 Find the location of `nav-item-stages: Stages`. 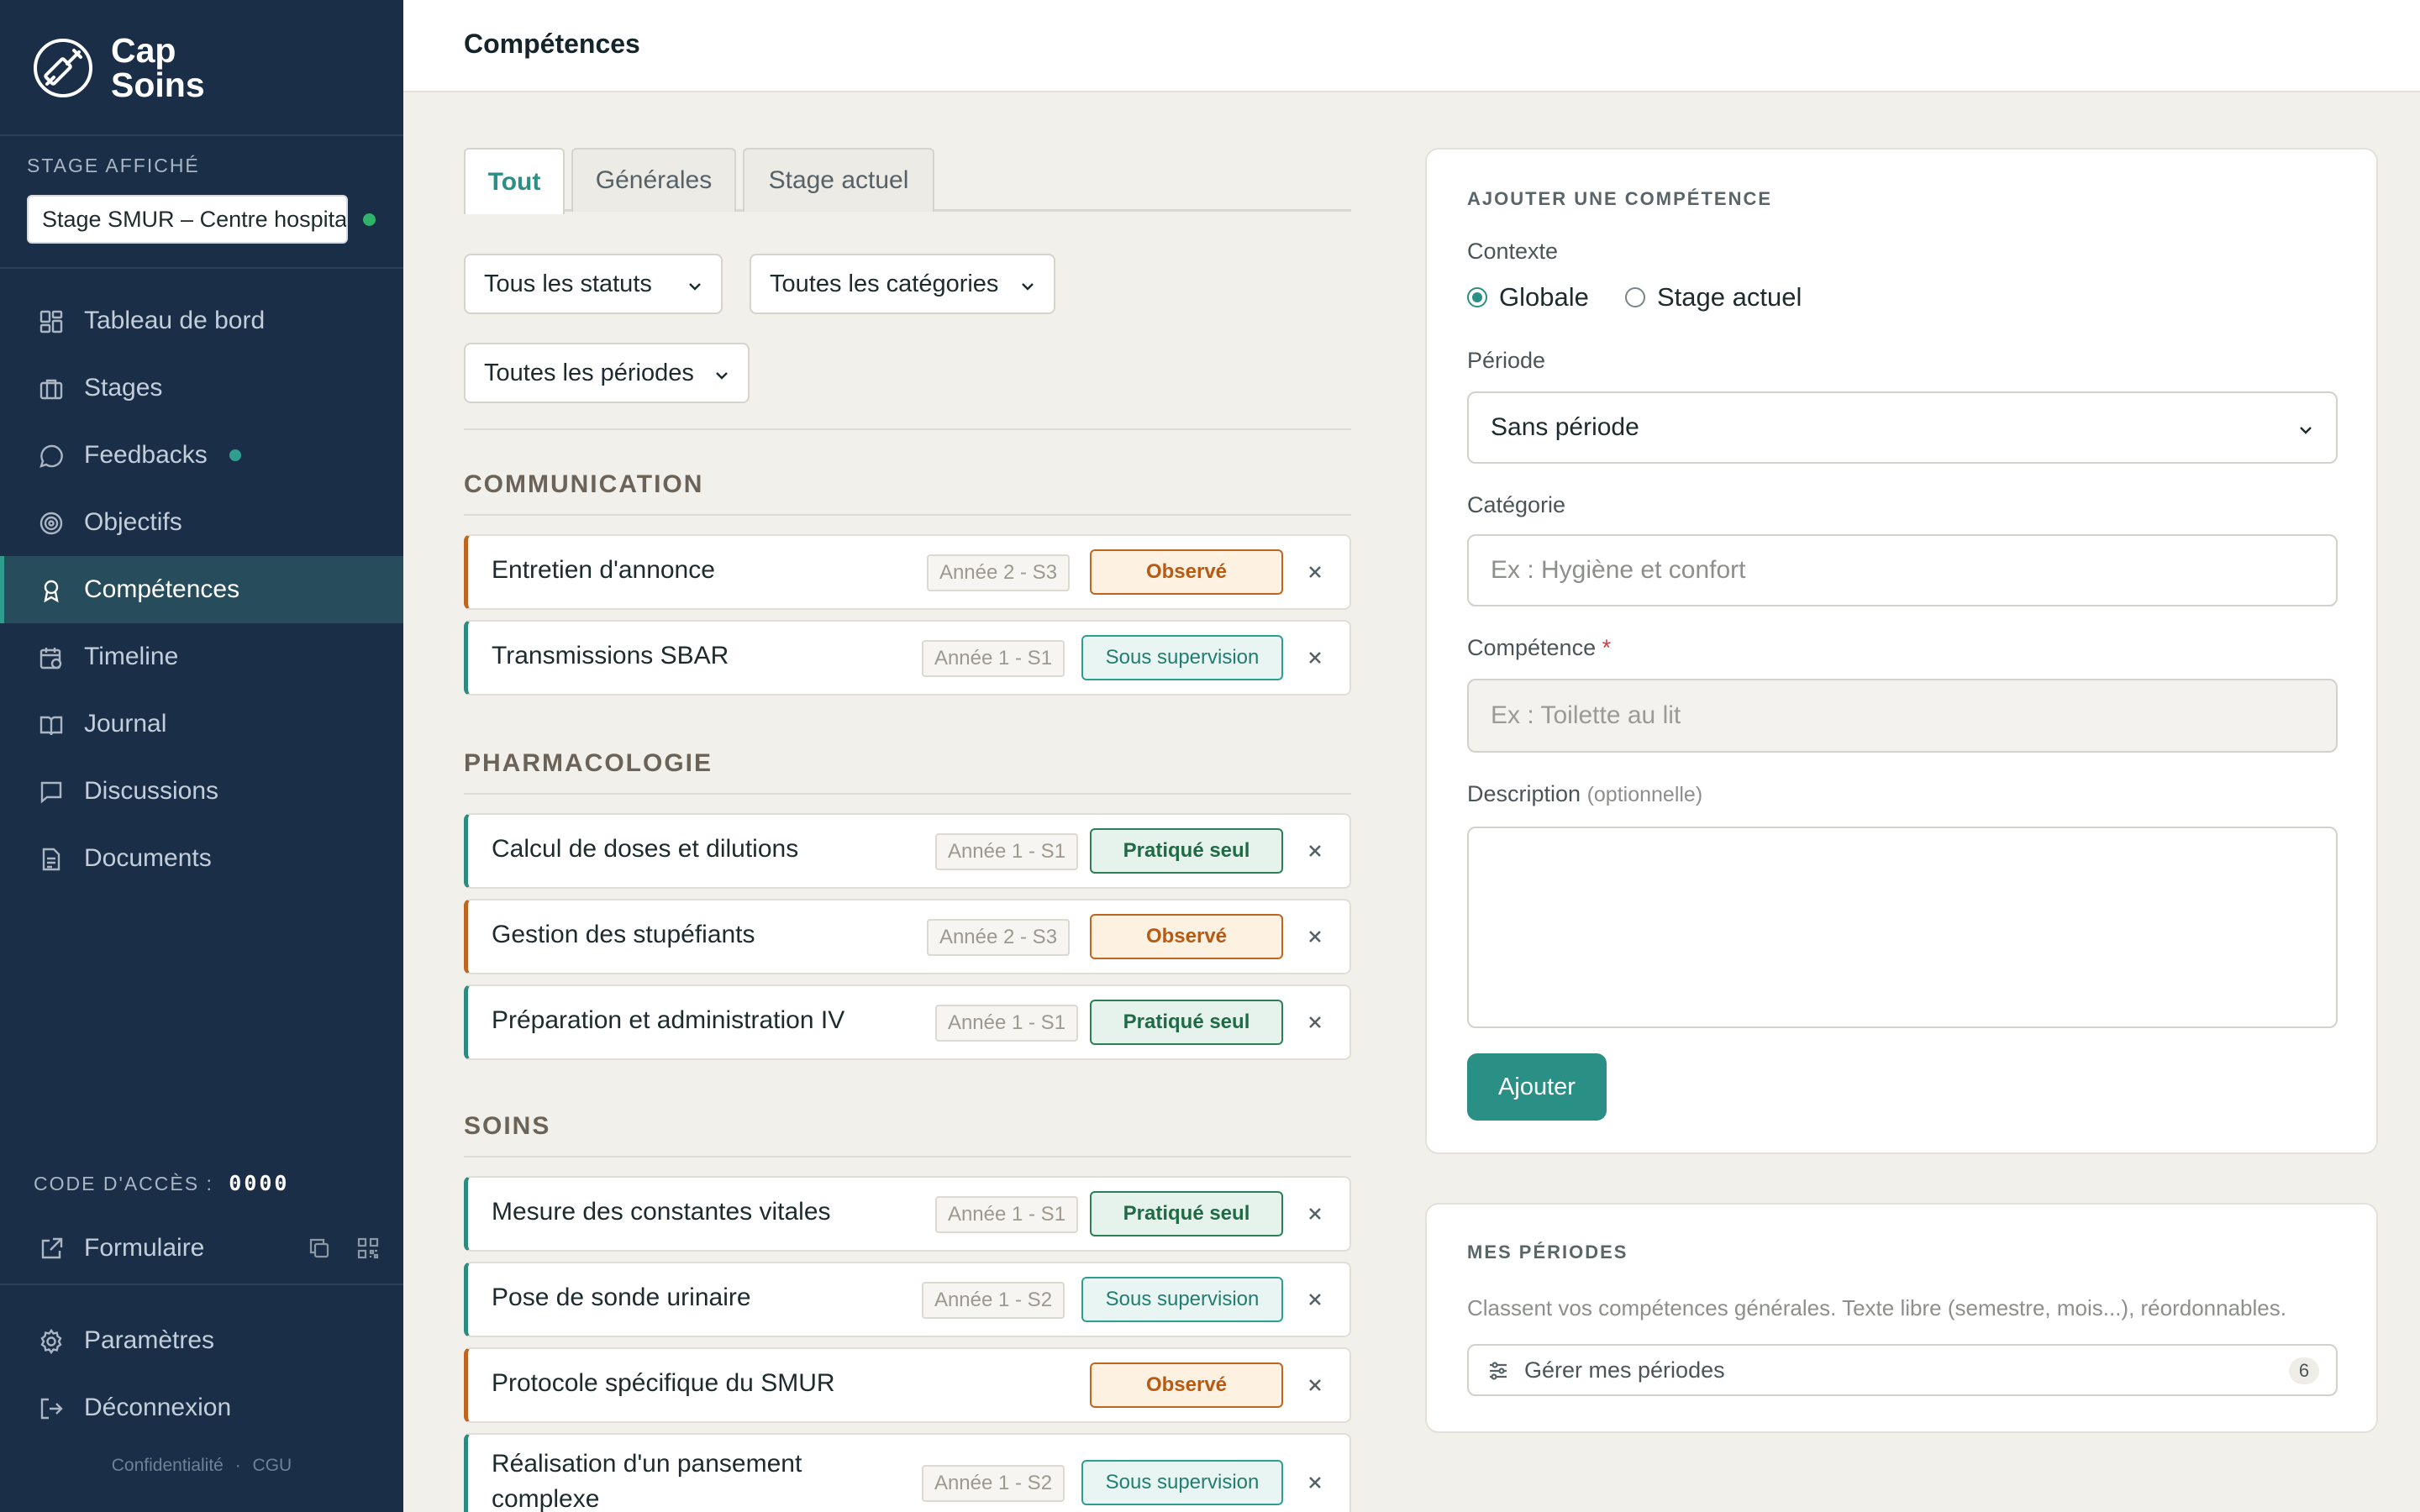

nav-item-stages: Stages is located at coordinates (202, 388).